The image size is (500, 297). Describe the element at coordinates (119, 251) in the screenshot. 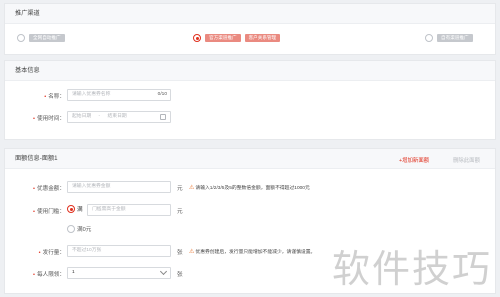

I see `issue-input: 不超过10万张` at that location.